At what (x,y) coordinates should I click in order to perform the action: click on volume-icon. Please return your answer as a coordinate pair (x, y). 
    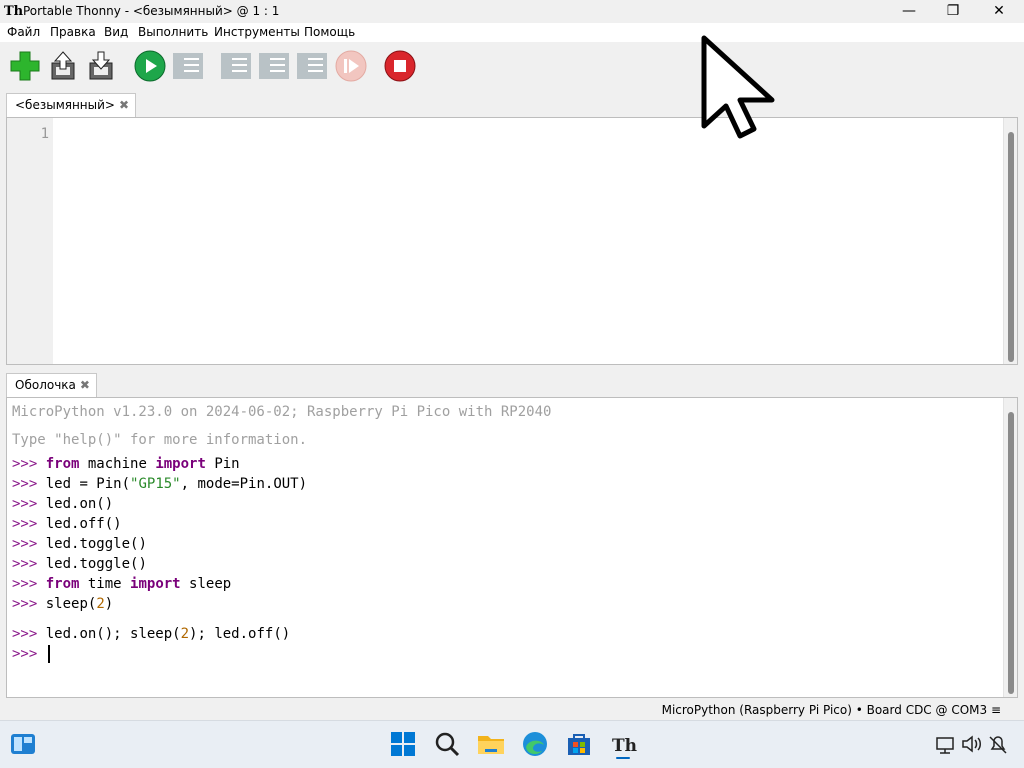
    Looking at the image, I should click on (972, 744).